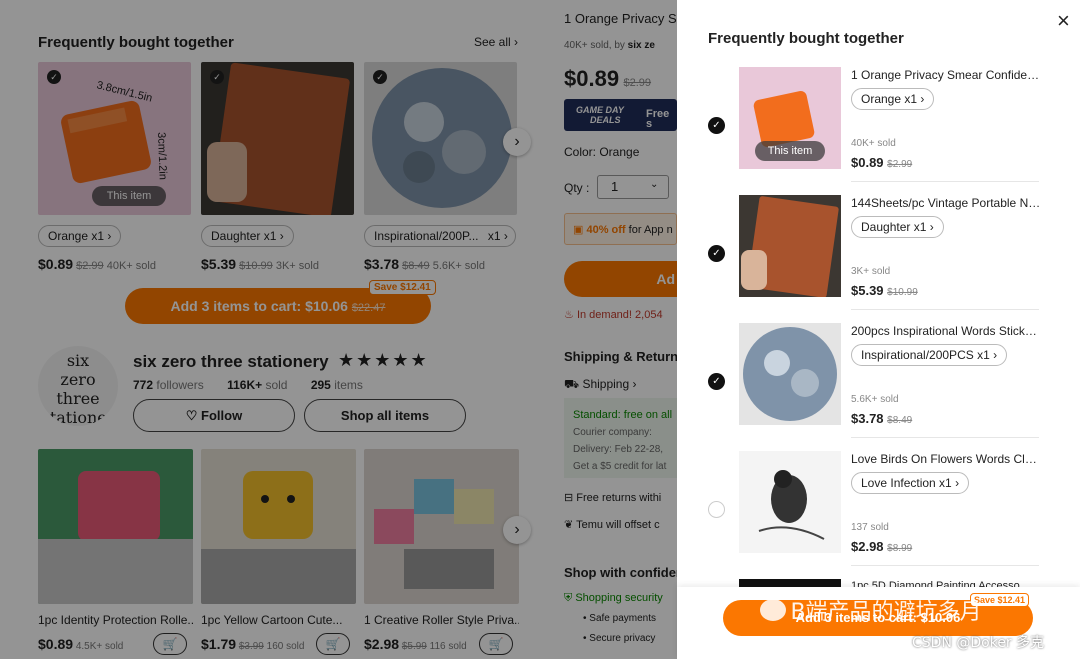 This screenshot has height=659, width=1080. I want to click on drawer-title: Frequently bought together, so click(806, 38).